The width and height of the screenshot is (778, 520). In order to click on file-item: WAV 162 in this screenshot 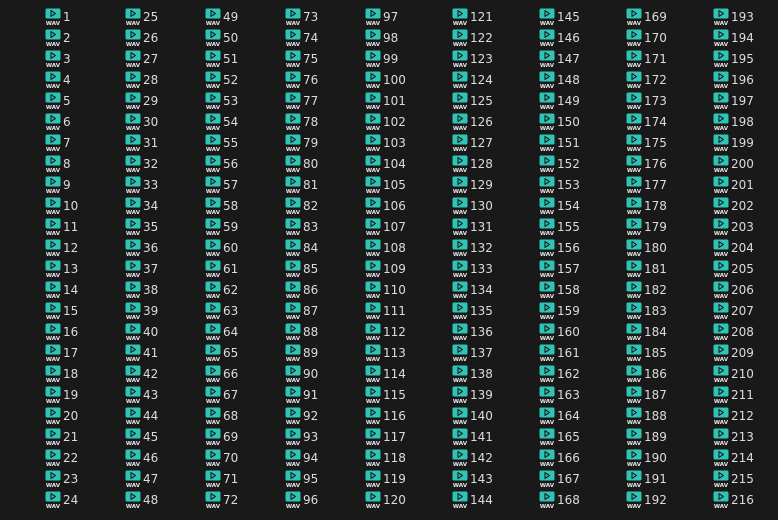, I will do `click(559, 374)`.